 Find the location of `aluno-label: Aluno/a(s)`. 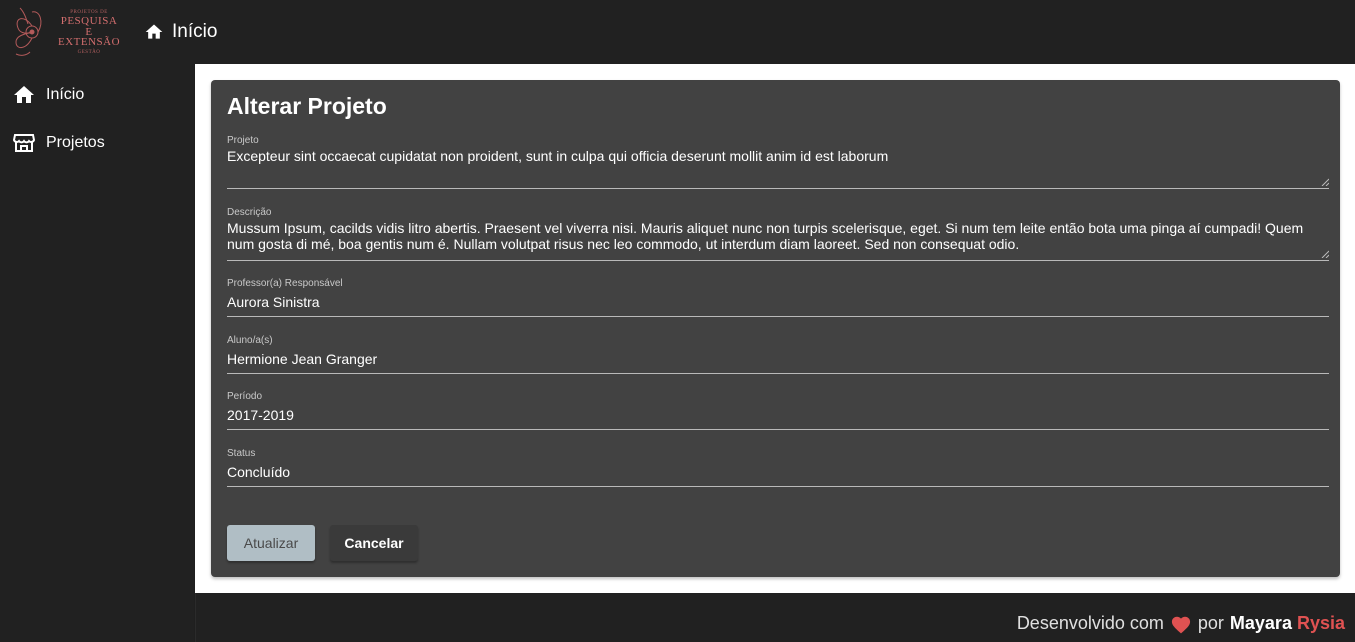

aluno-label: Aluno/a(s) is located at coordinates (250, 340).